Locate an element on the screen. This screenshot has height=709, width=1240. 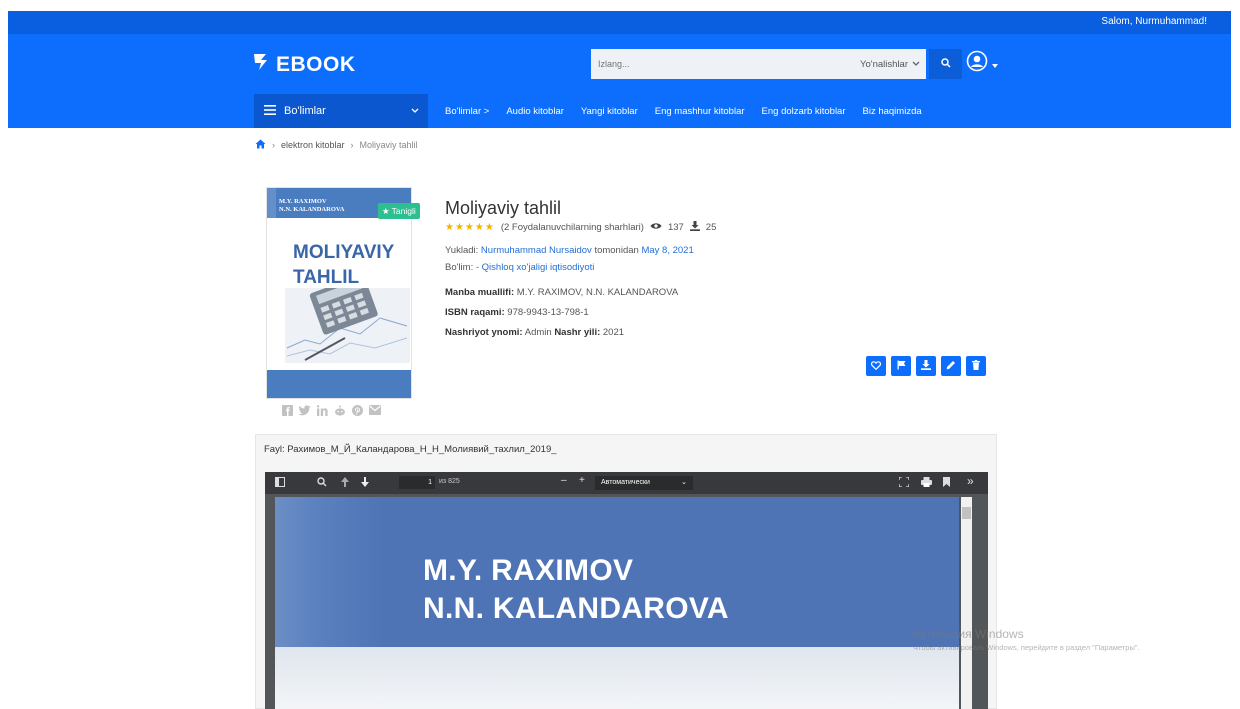
zoom-select-value: Автоматически is located at coordinates (625, 482).